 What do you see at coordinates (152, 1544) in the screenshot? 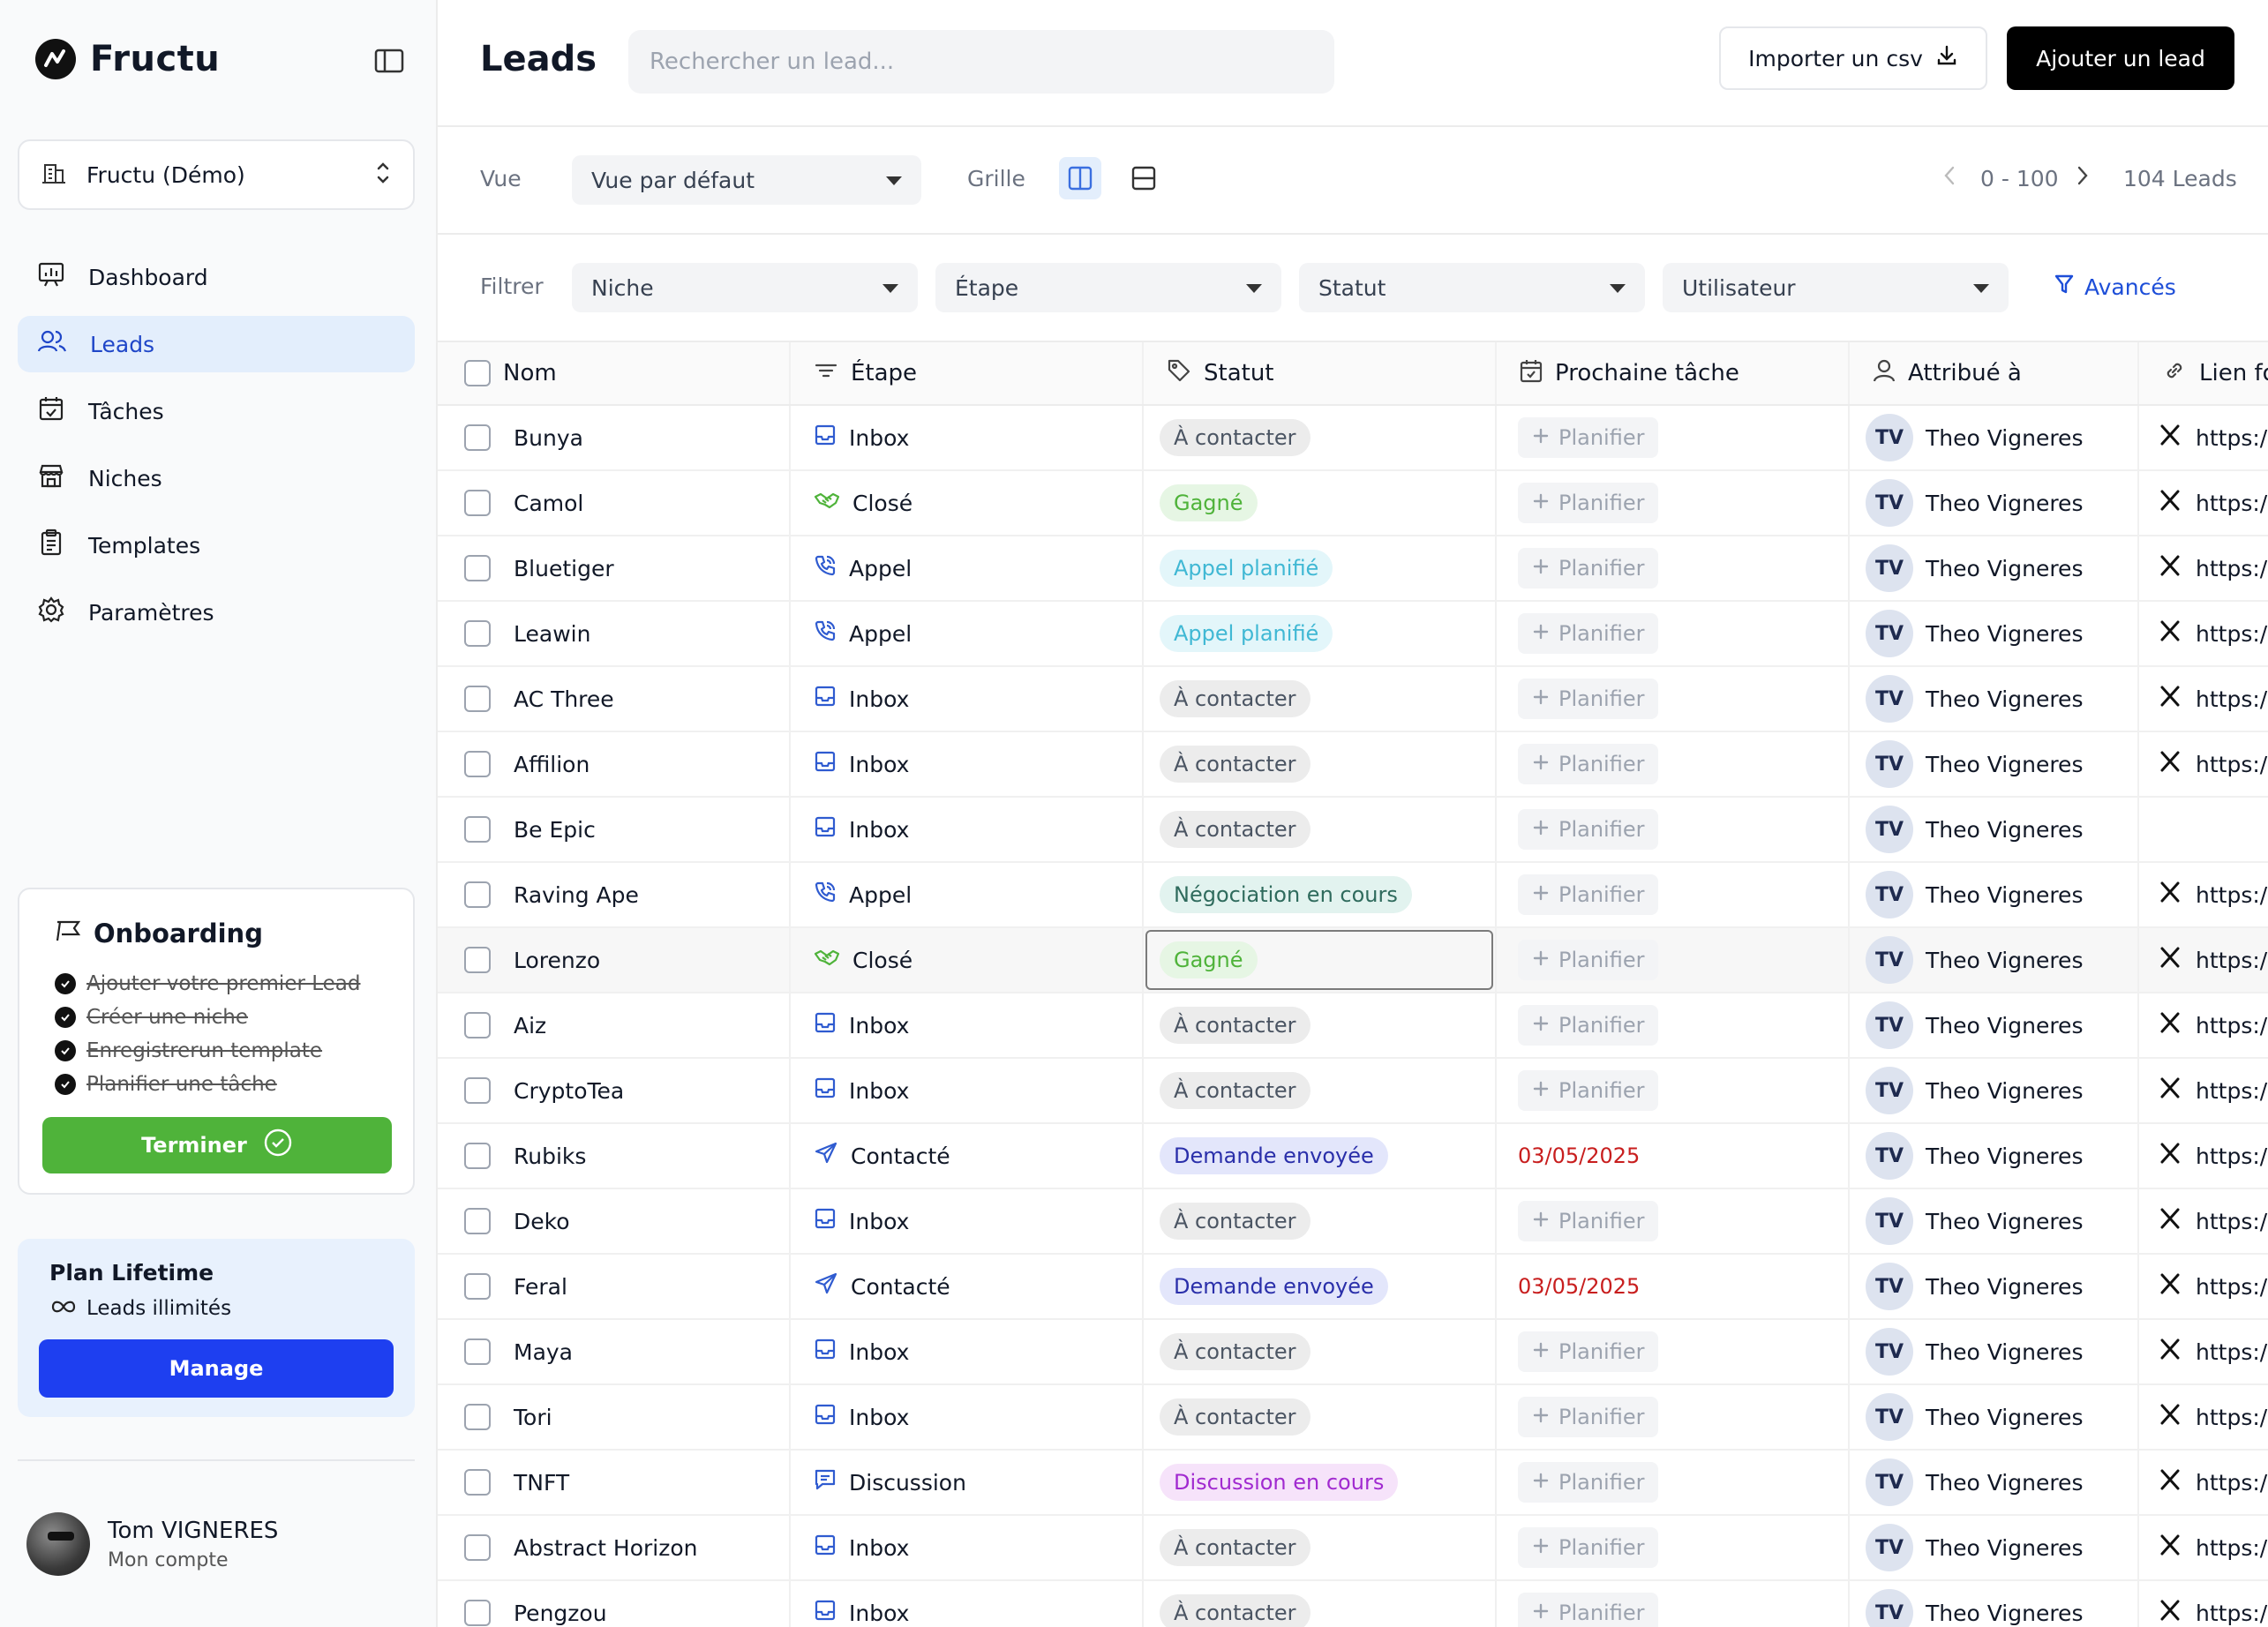
I see `account-menu: Tom VIGNERES Mon compte` at bounding box center [152, 1544].